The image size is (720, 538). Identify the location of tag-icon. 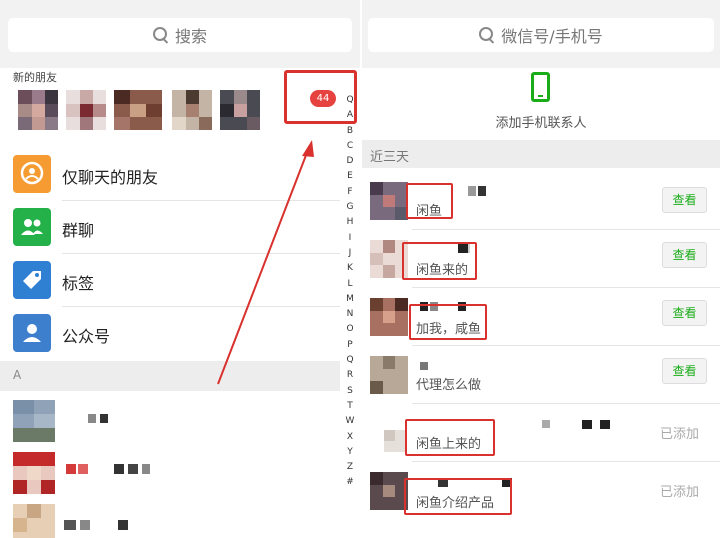
(32, 280).